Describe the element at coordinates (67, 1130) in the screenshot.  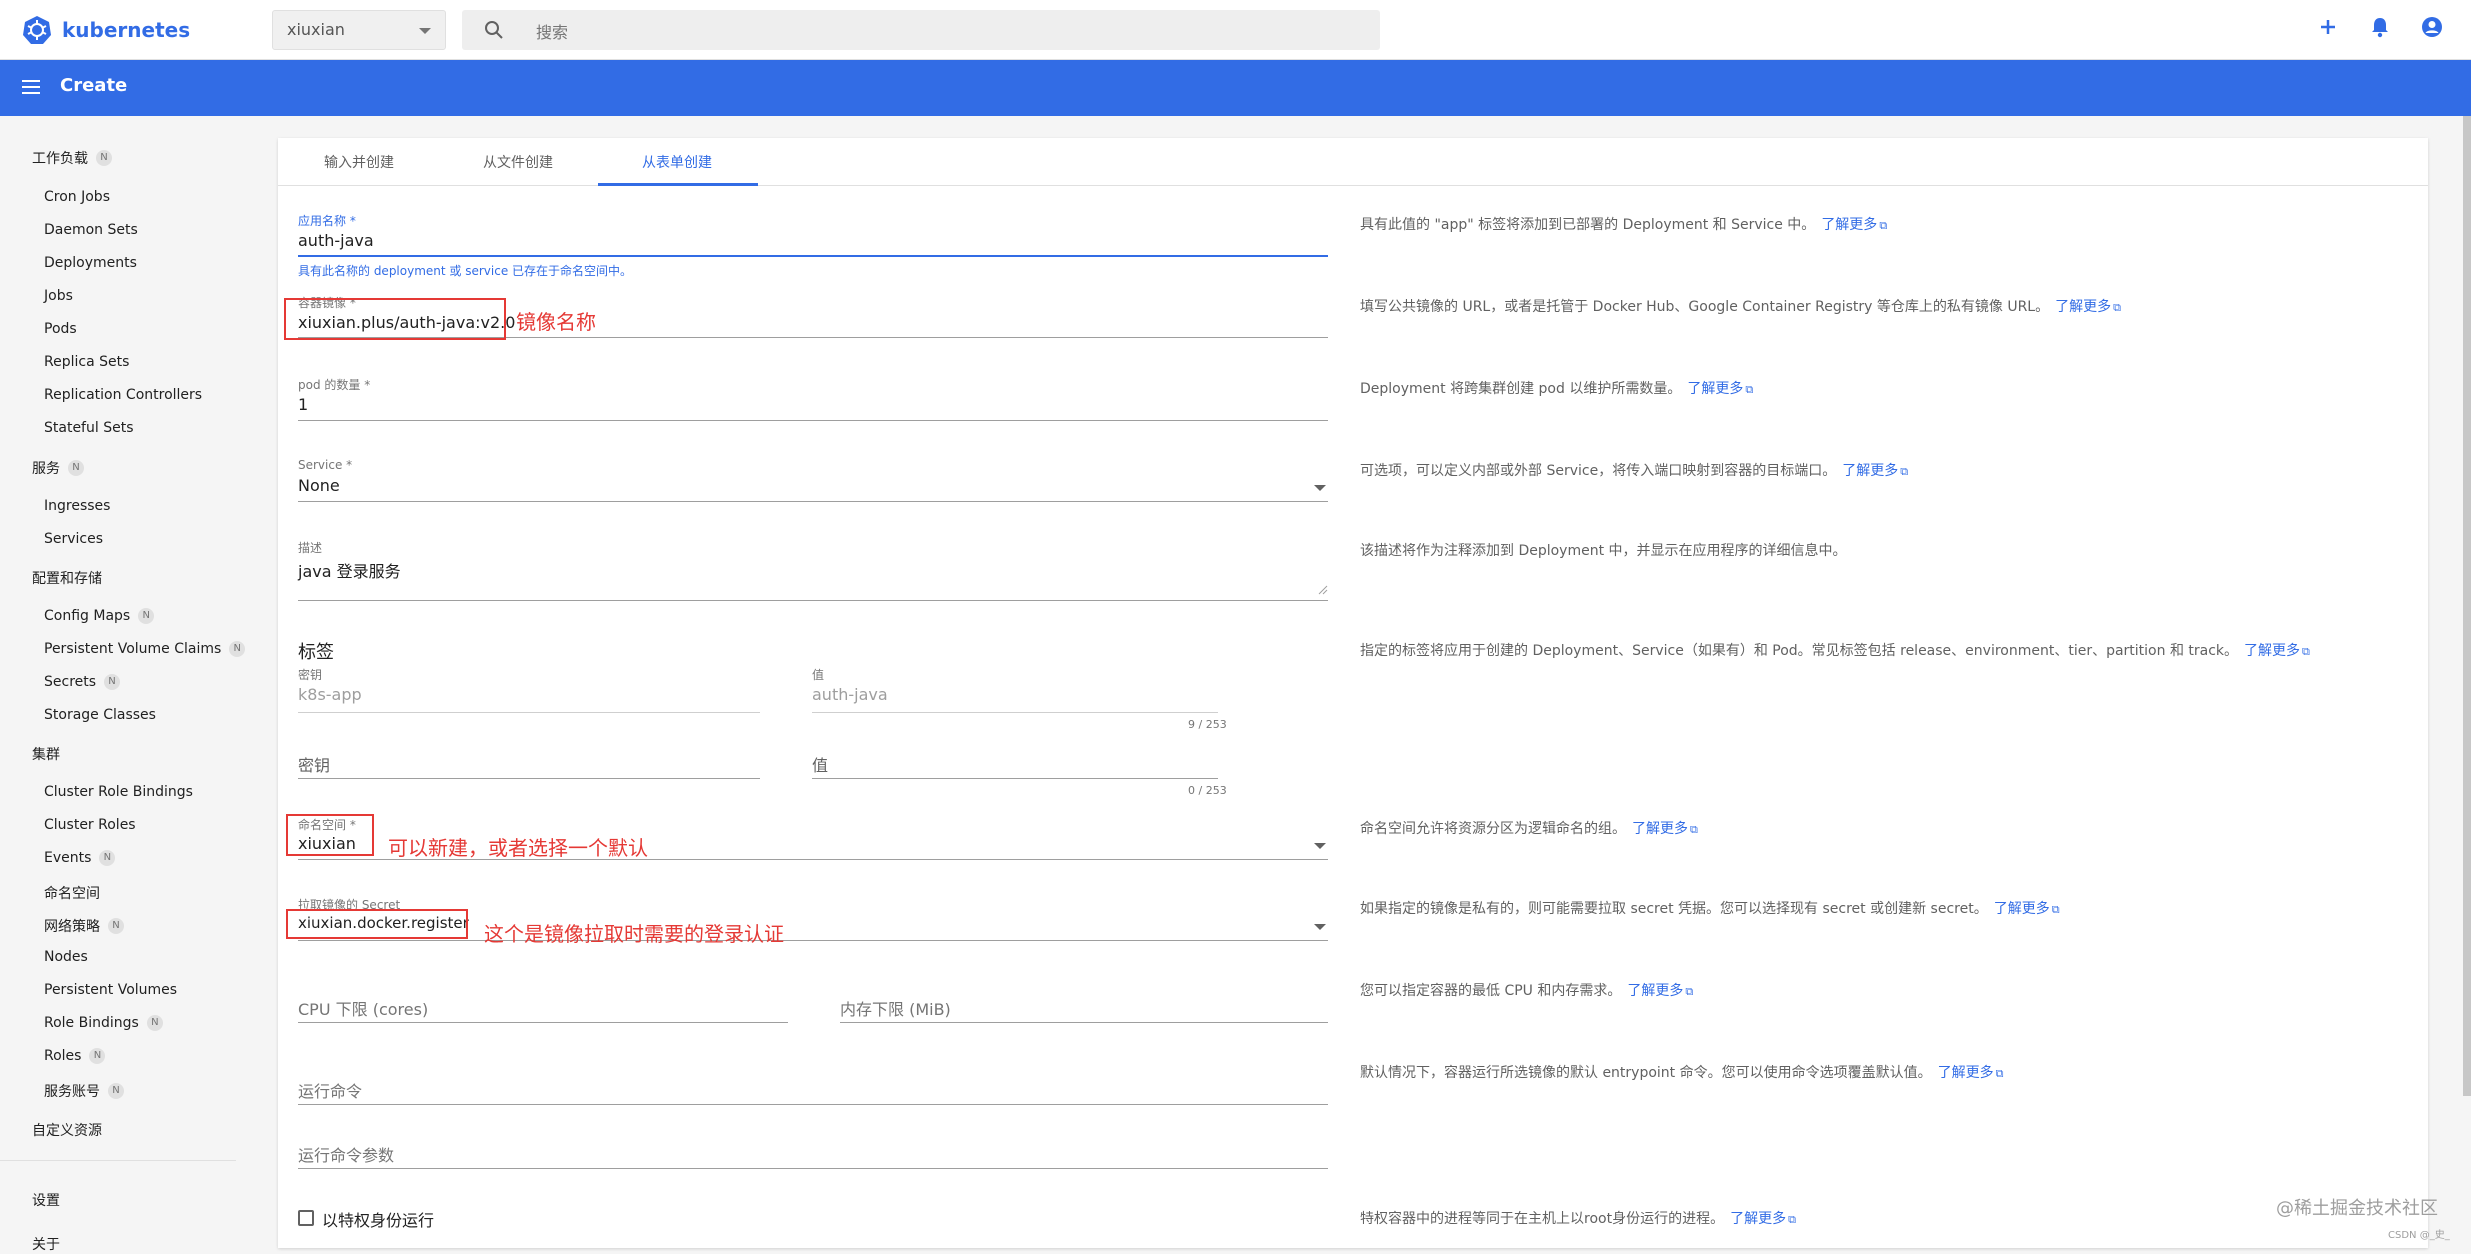
I see `sidebar-section-custom-resources: 自定义资源` at that location.